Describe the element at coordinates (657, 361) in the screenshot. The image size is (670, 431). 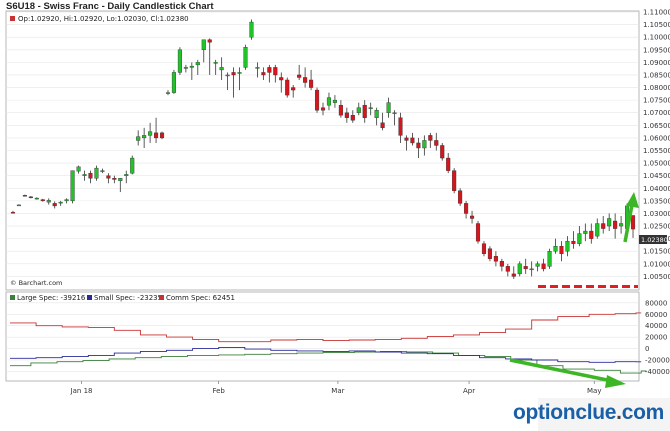
I see `cot-tick-label: -20000` at that location.